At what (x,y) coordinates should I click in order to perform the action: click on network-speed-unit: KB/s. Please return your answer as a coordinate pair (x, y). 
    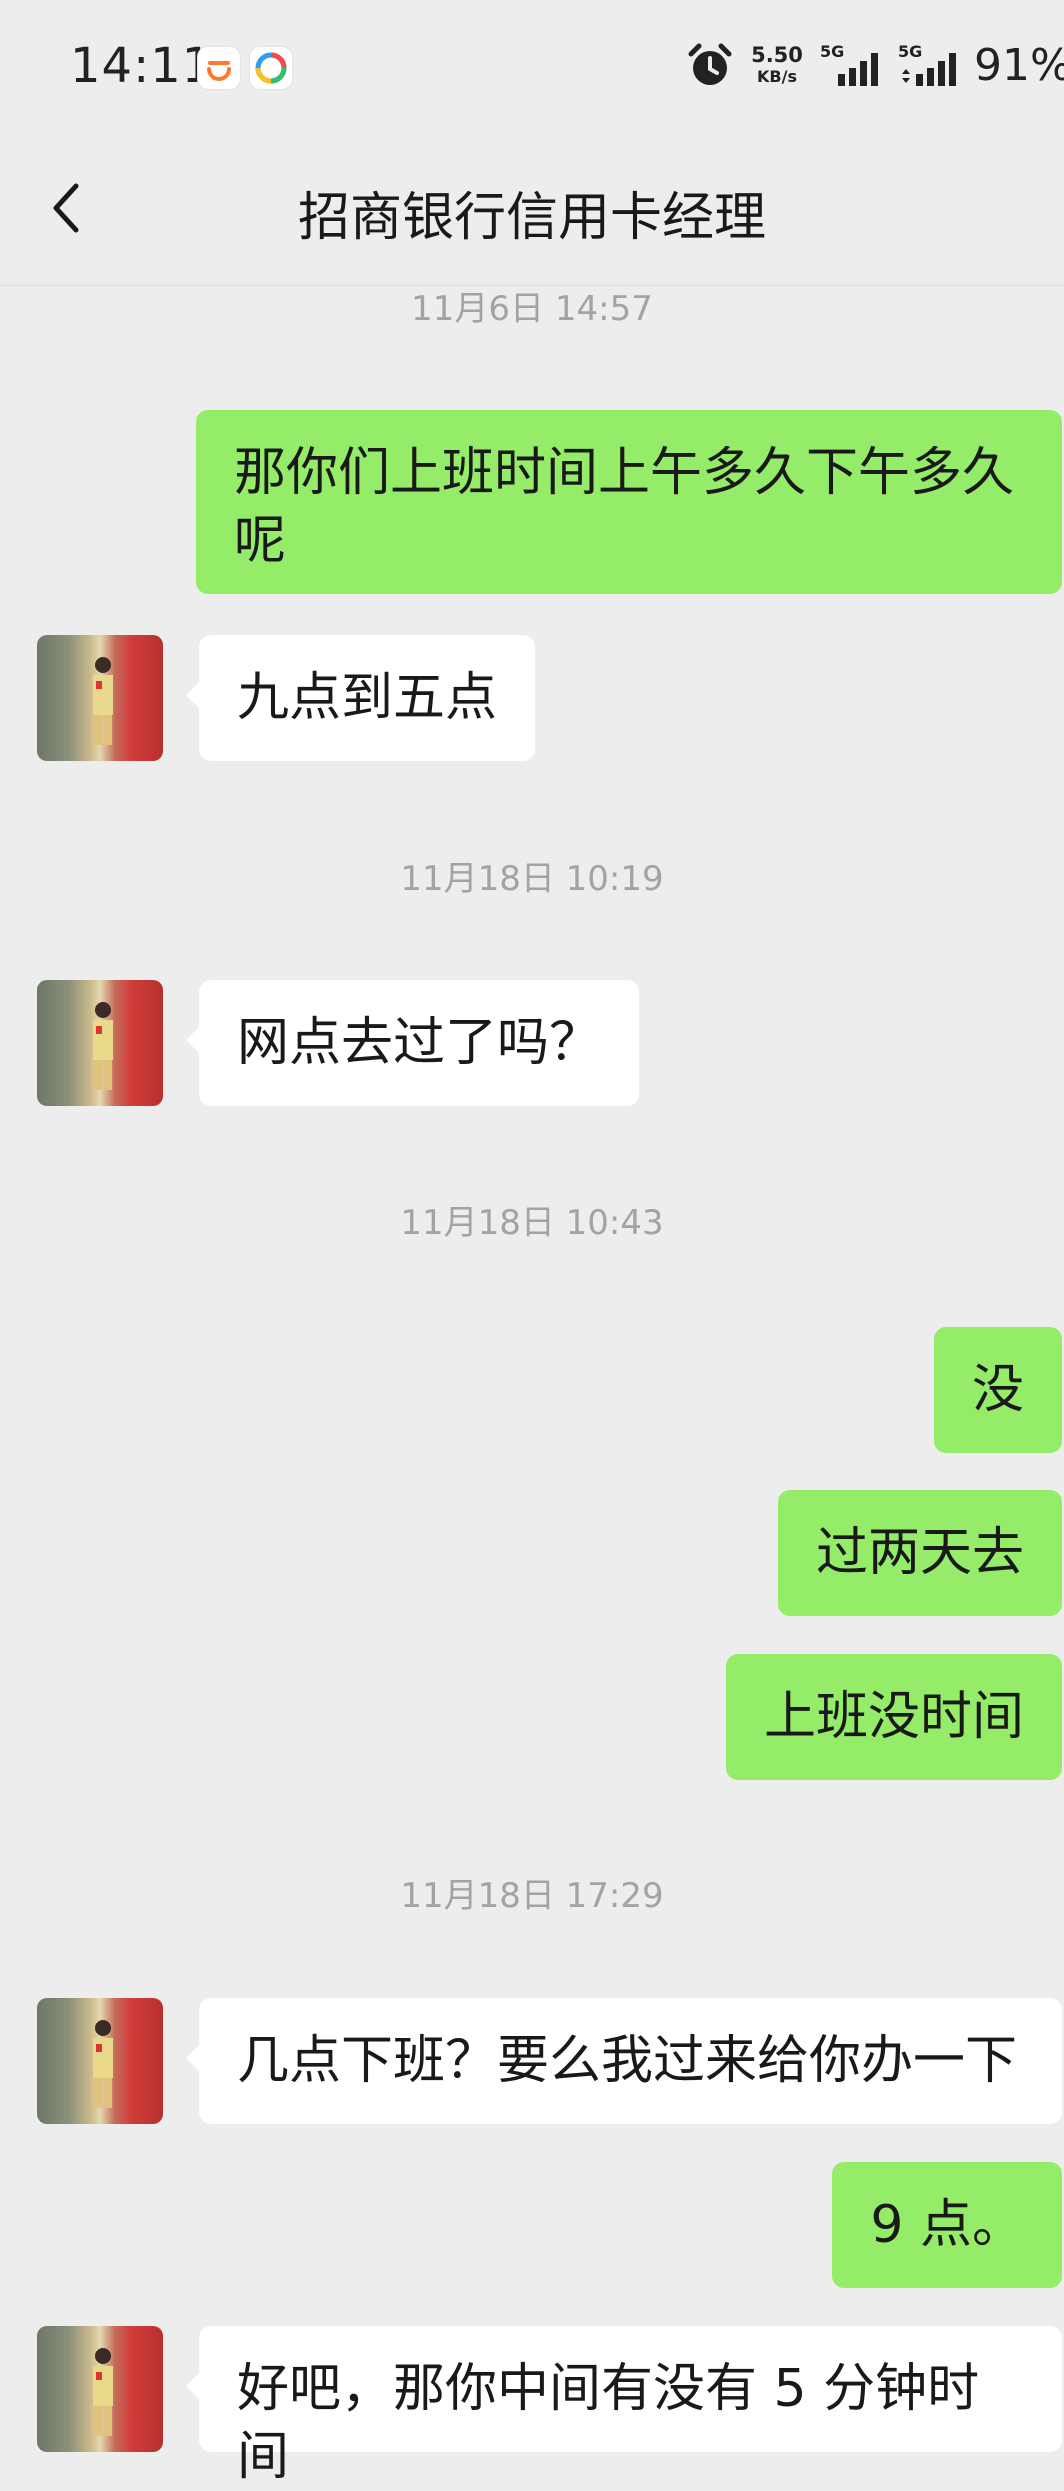
    Looking at the image, I should click on (777, 76).